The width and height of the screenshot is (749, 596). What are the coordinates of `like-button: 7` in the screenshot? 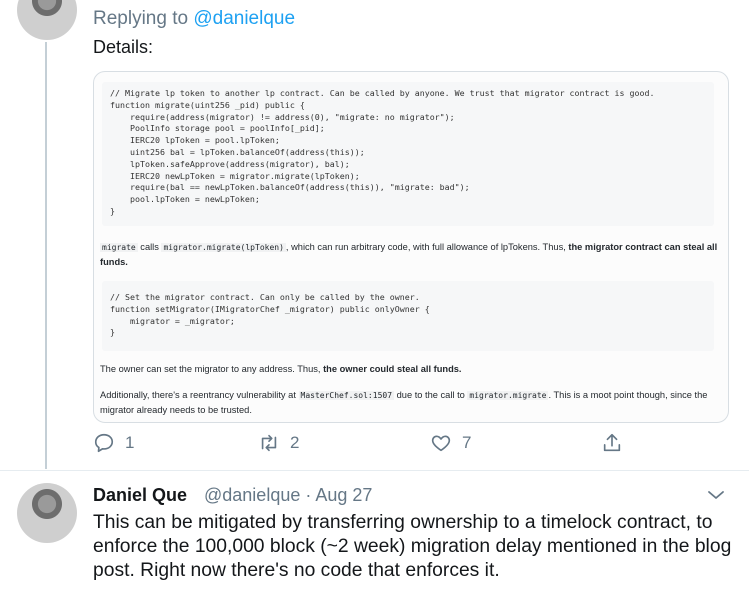 It's located at (450, 443).